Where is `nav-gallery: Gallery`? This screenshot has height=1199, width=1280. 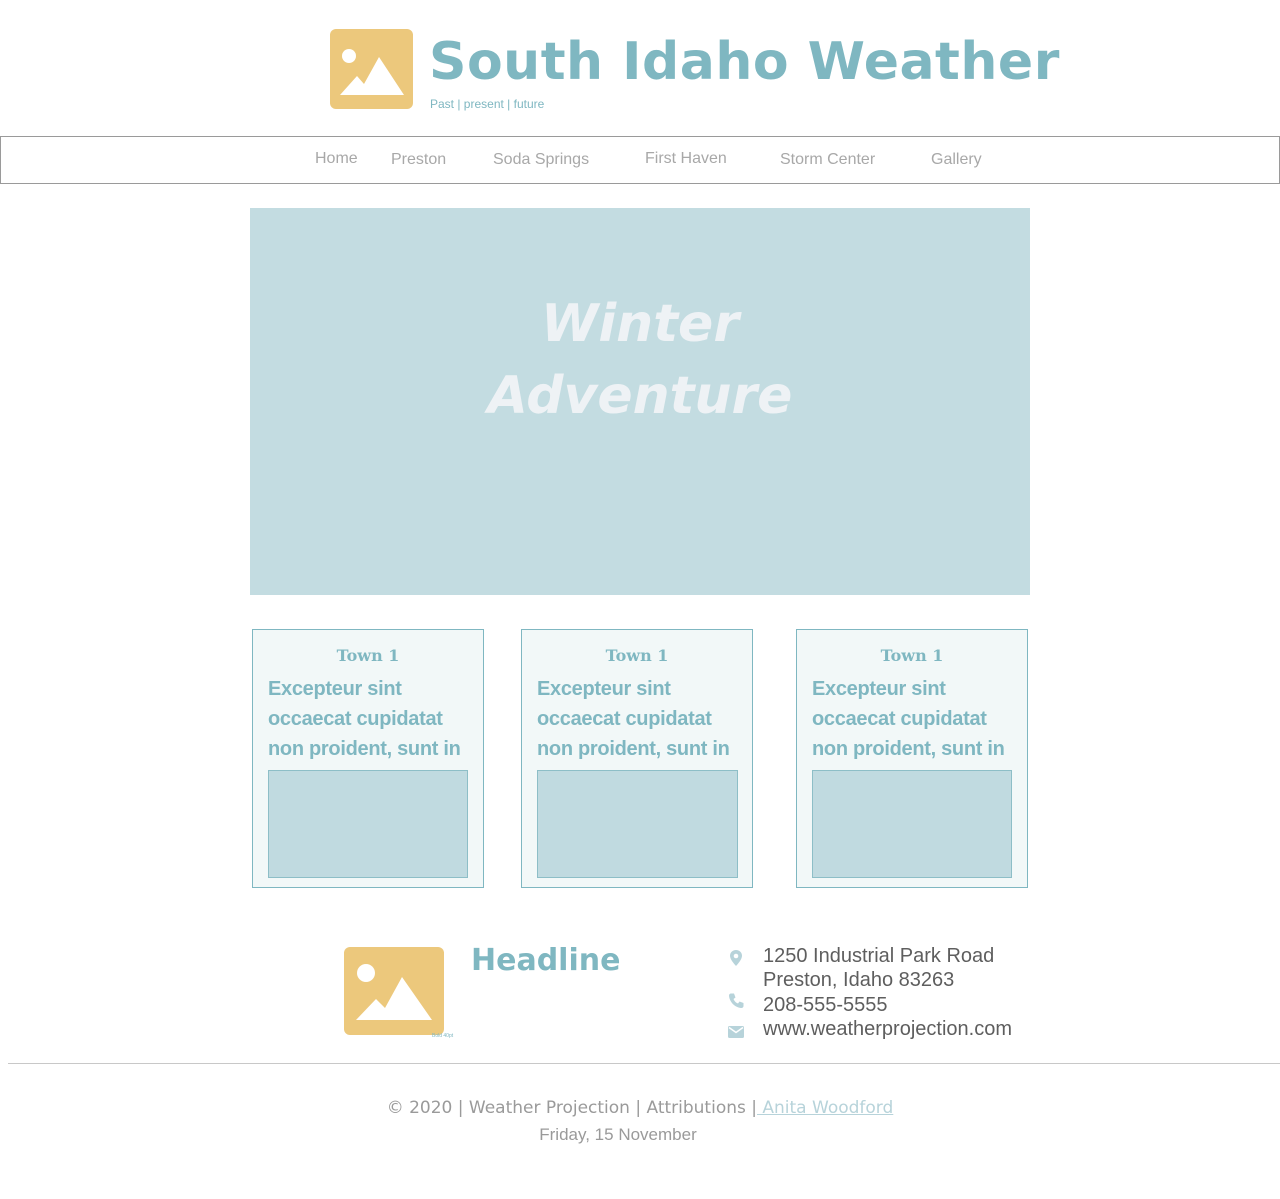 nav-gallery: Gallery is located at coordinates (956, 160).